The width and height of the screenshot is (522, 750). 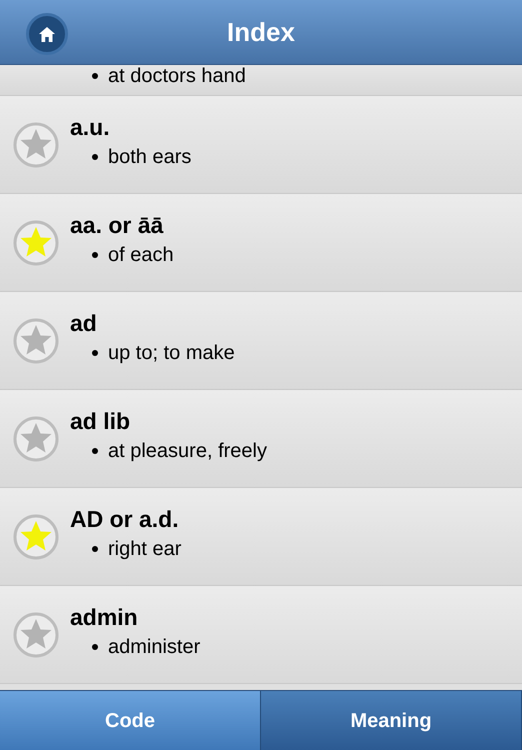 I want to click on entry-code: ad, so click(x=84, y=323).